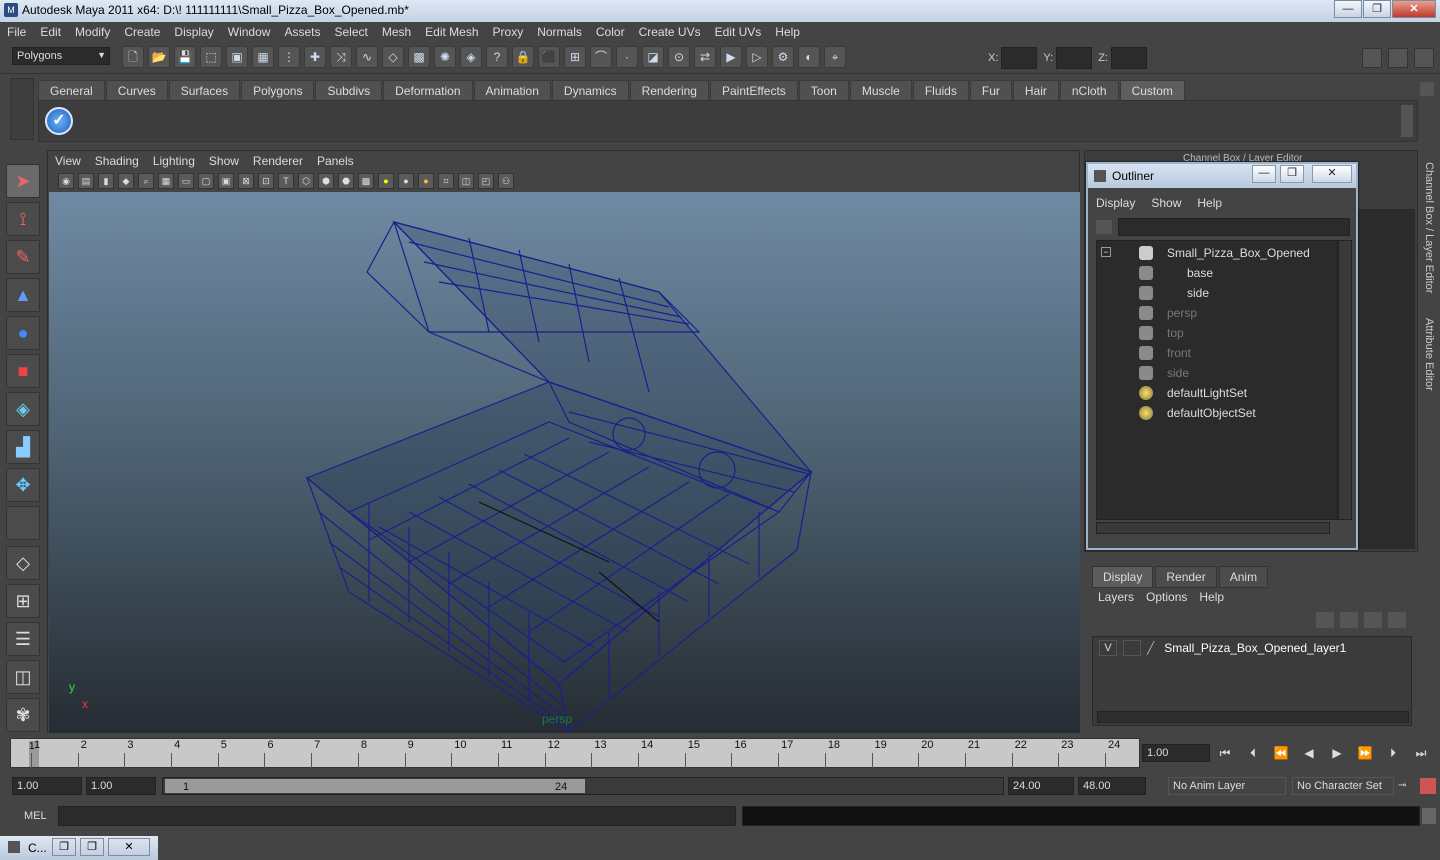  I want to click on persp-graph-layout-icon: ◫, so click(23, 677).